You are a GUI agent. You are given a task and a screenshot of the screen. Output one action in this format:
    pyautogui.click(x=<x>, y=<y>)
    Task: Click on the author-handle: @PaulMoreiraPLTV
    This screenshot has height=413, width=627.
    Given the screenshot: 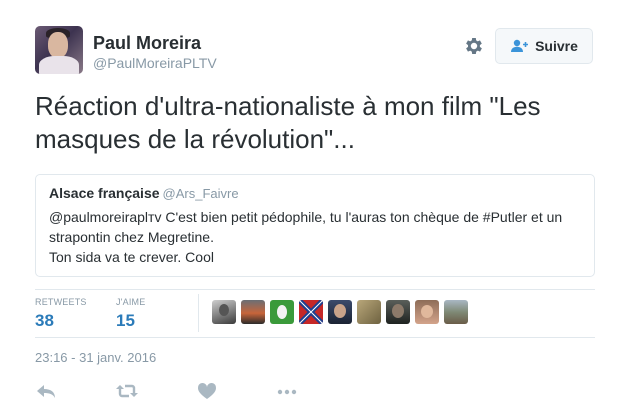 What is the action you would take?
    pyautogui.click(x=155, y=63)
    